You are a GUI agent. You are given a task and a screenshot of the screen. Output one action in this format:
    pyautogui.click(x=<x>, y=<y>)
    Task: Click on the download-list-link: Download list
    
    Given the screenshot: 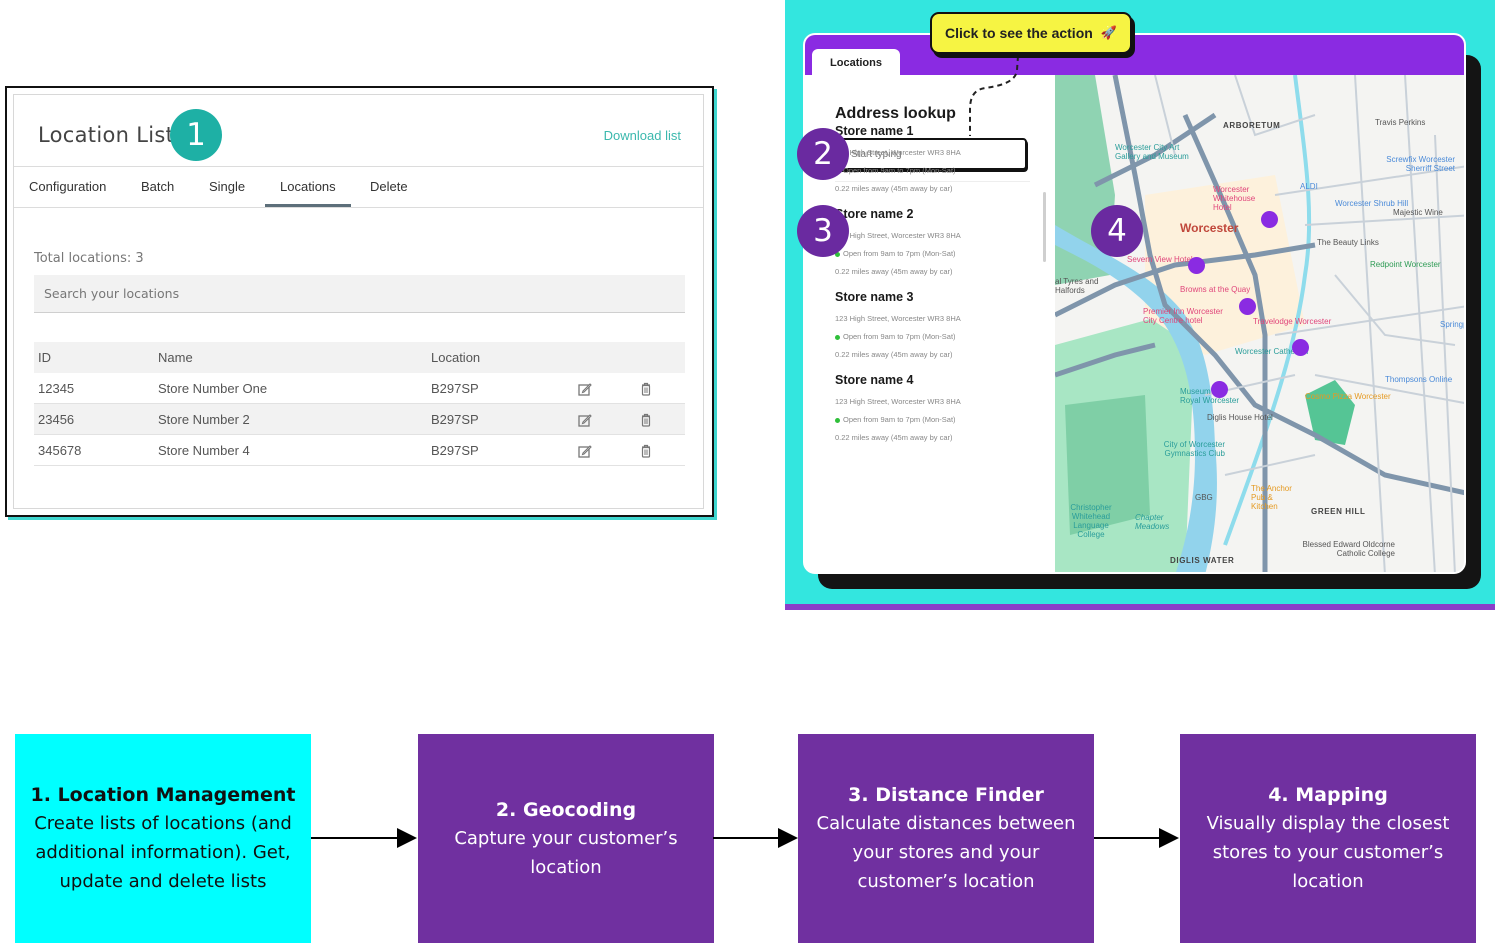 What is the action you would take?
    pyautogui.click(x=642, y=135)
    